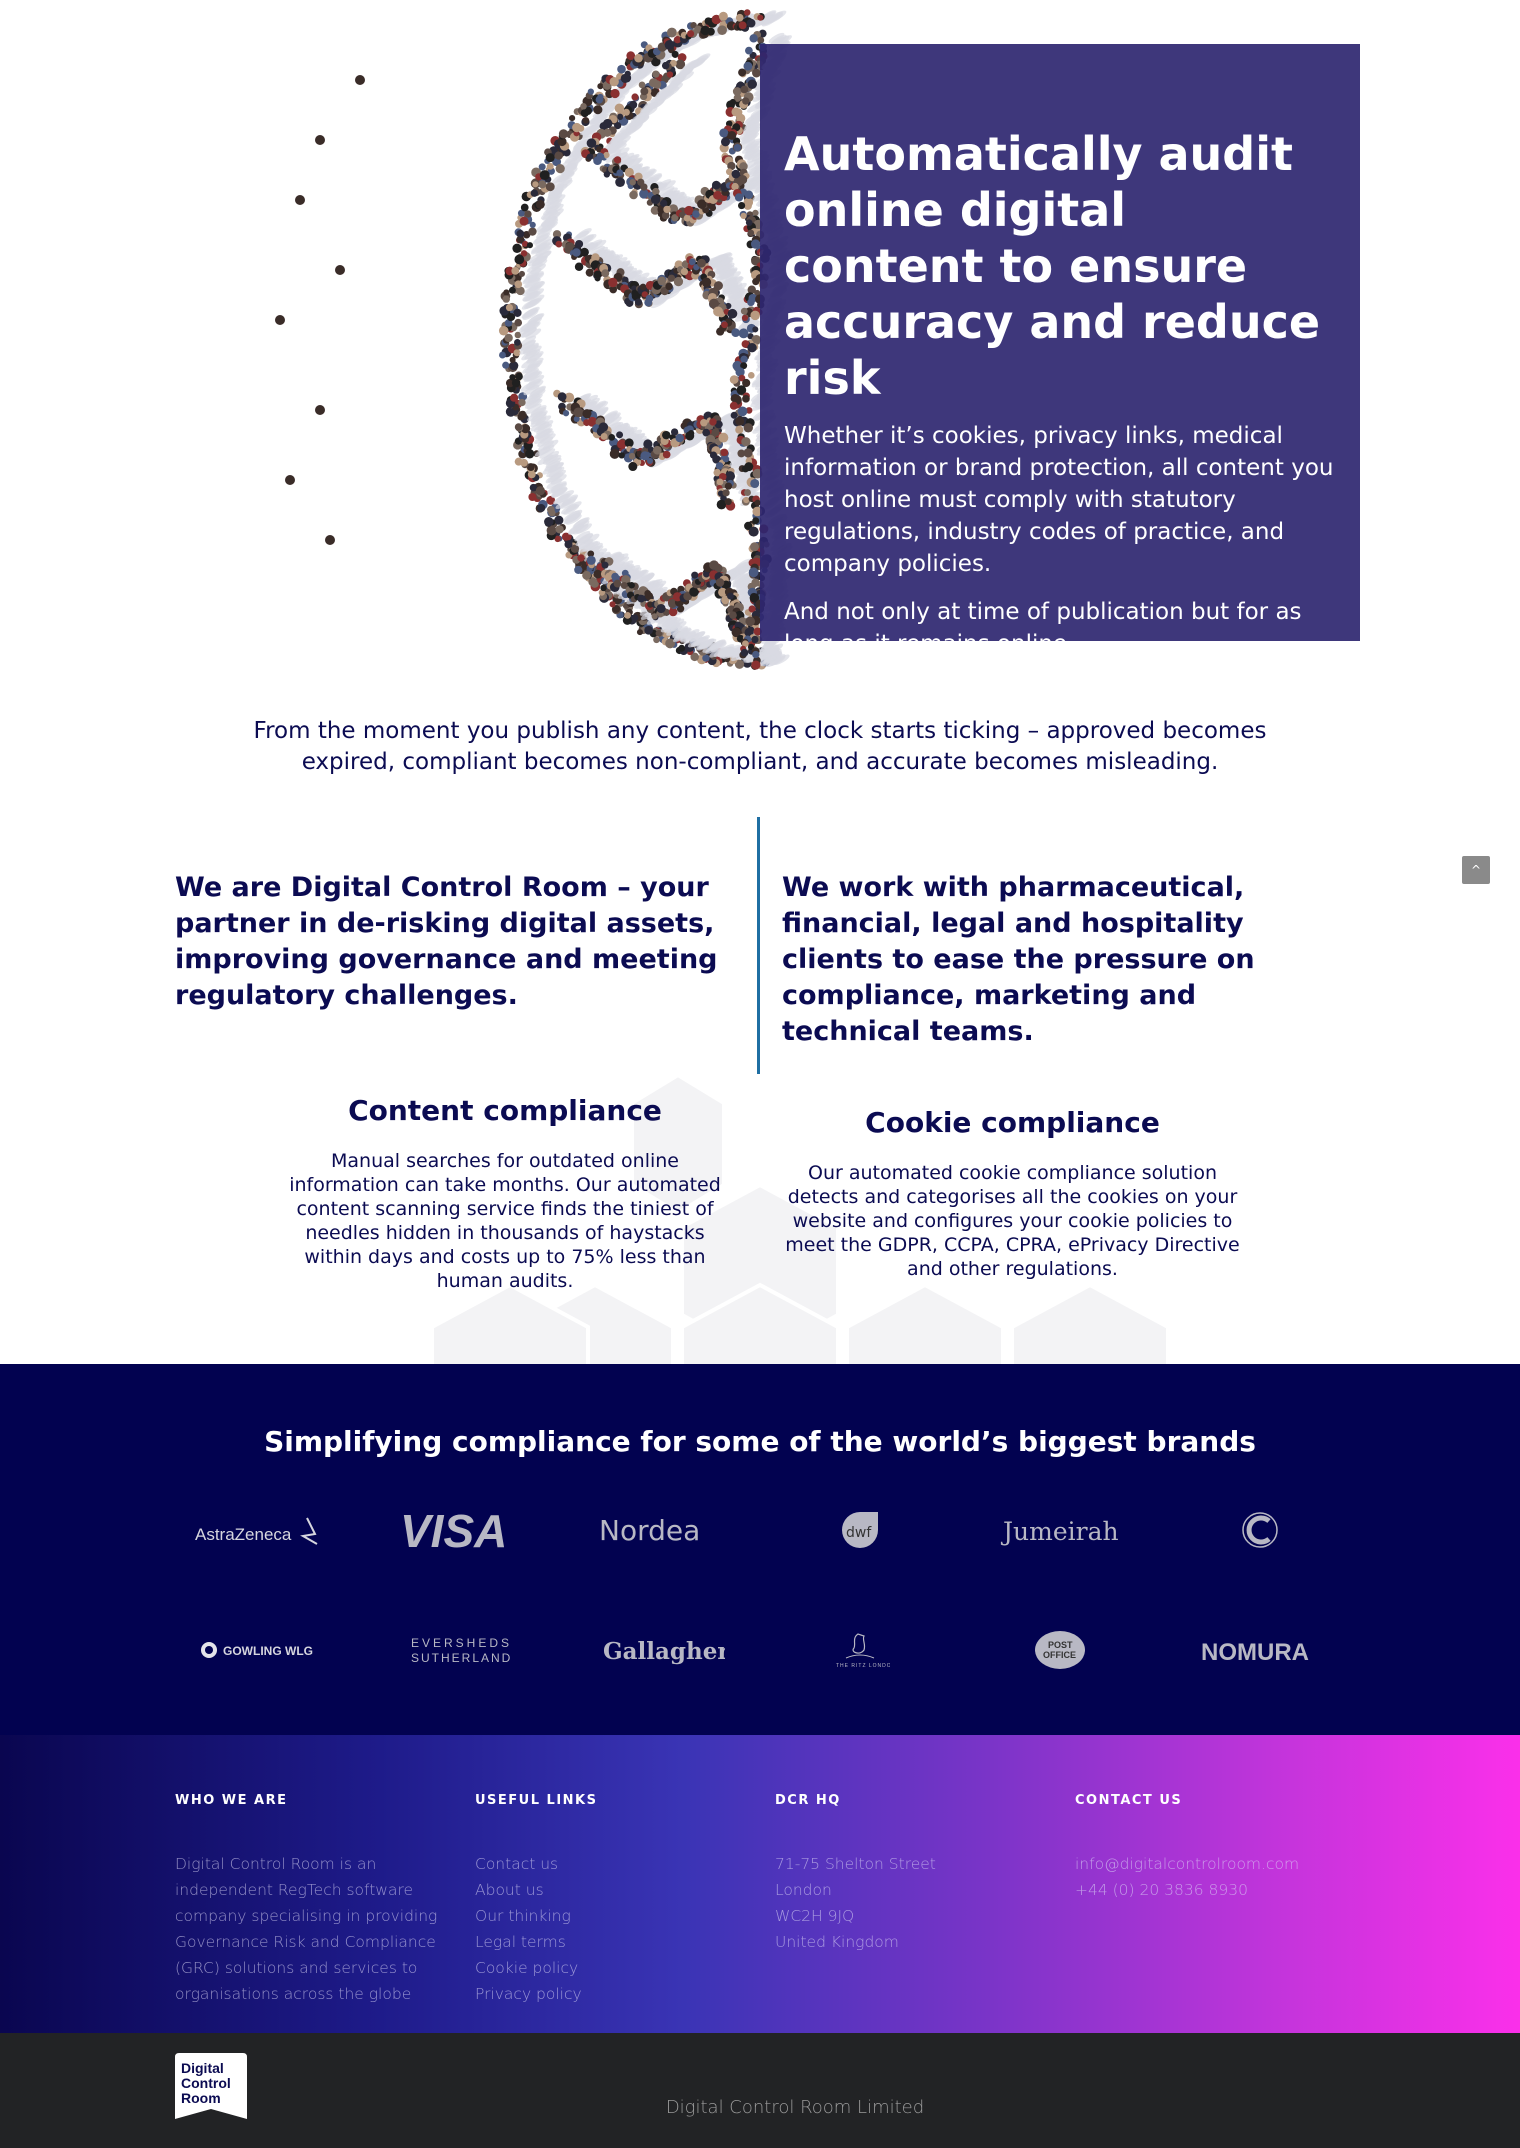  What do you see at coordinates (610, 1942) in the screenshot?
I see `footer-link-legal-terms: Legal terms` at bounding box center [610, 1942].